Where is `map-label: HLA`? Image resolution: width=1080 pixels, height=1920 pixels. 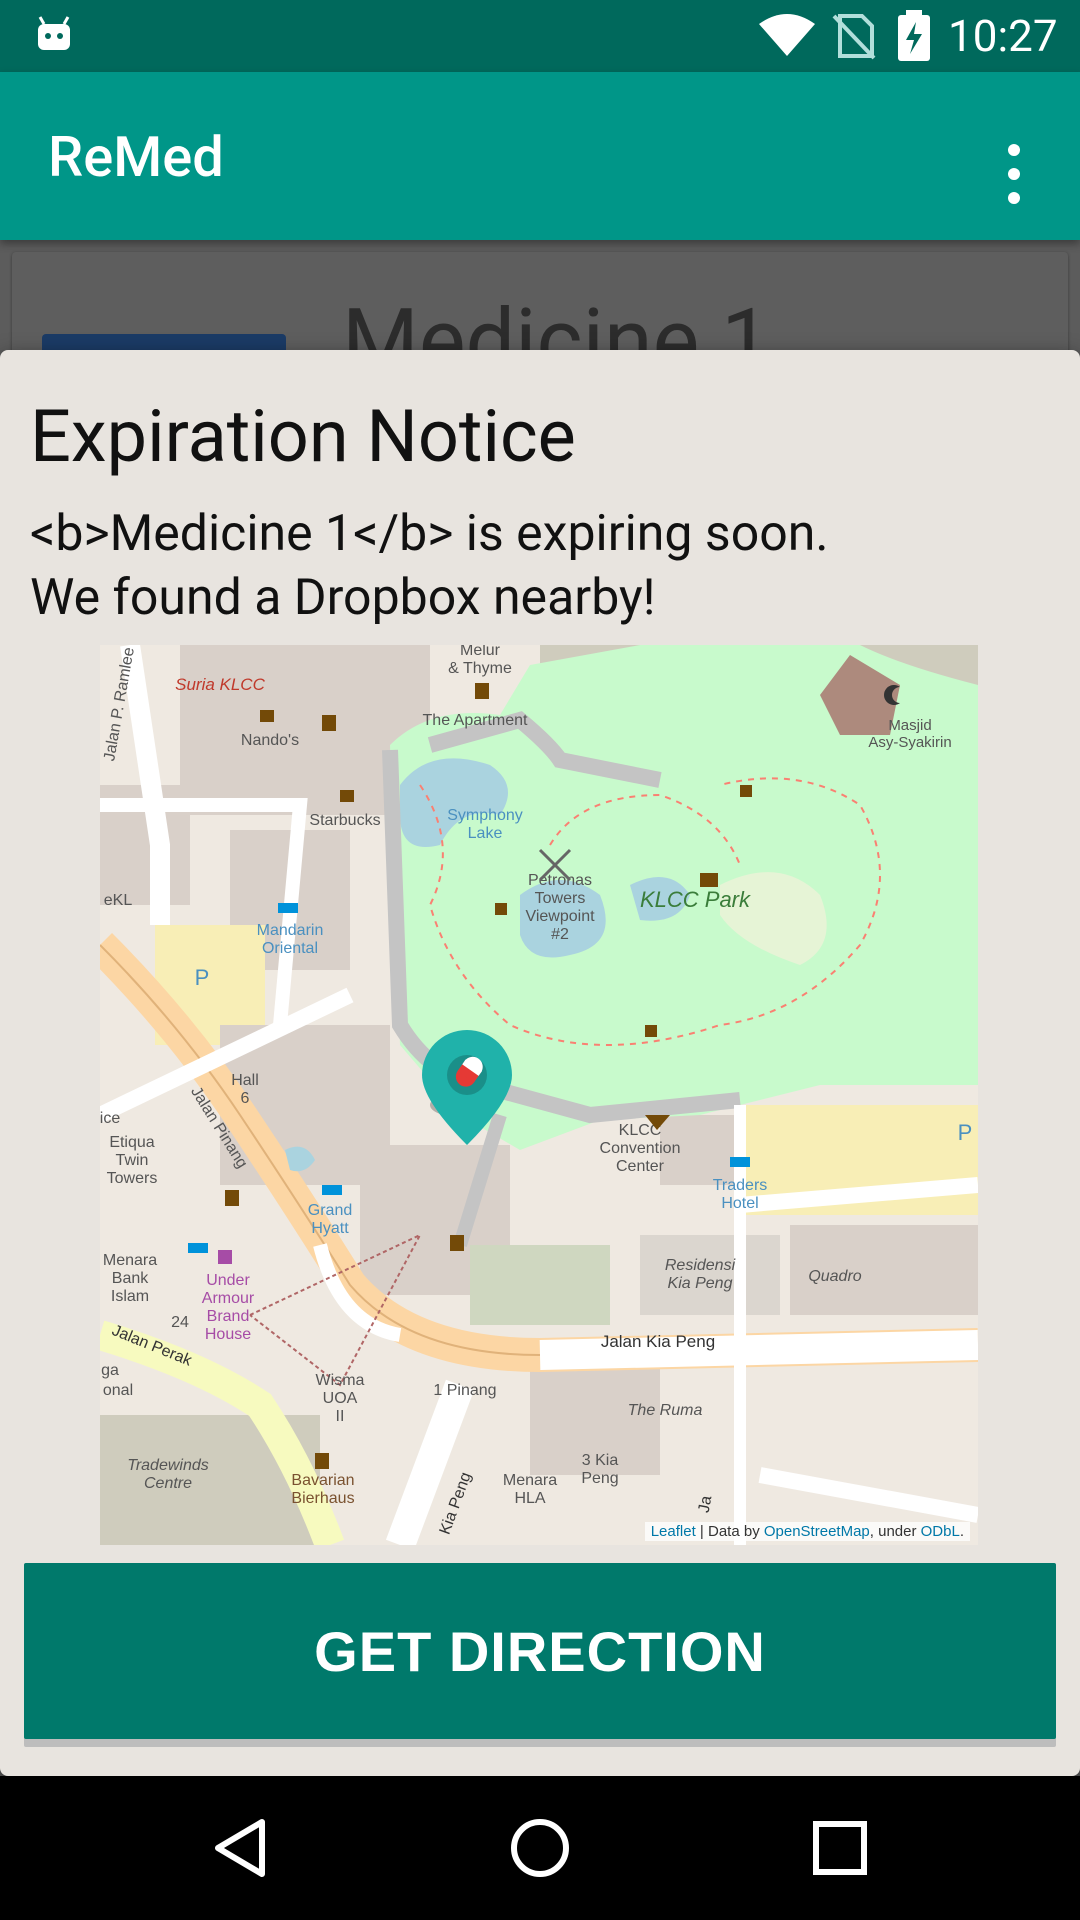
map-label: HLA is located at coordinates (529, 1498).